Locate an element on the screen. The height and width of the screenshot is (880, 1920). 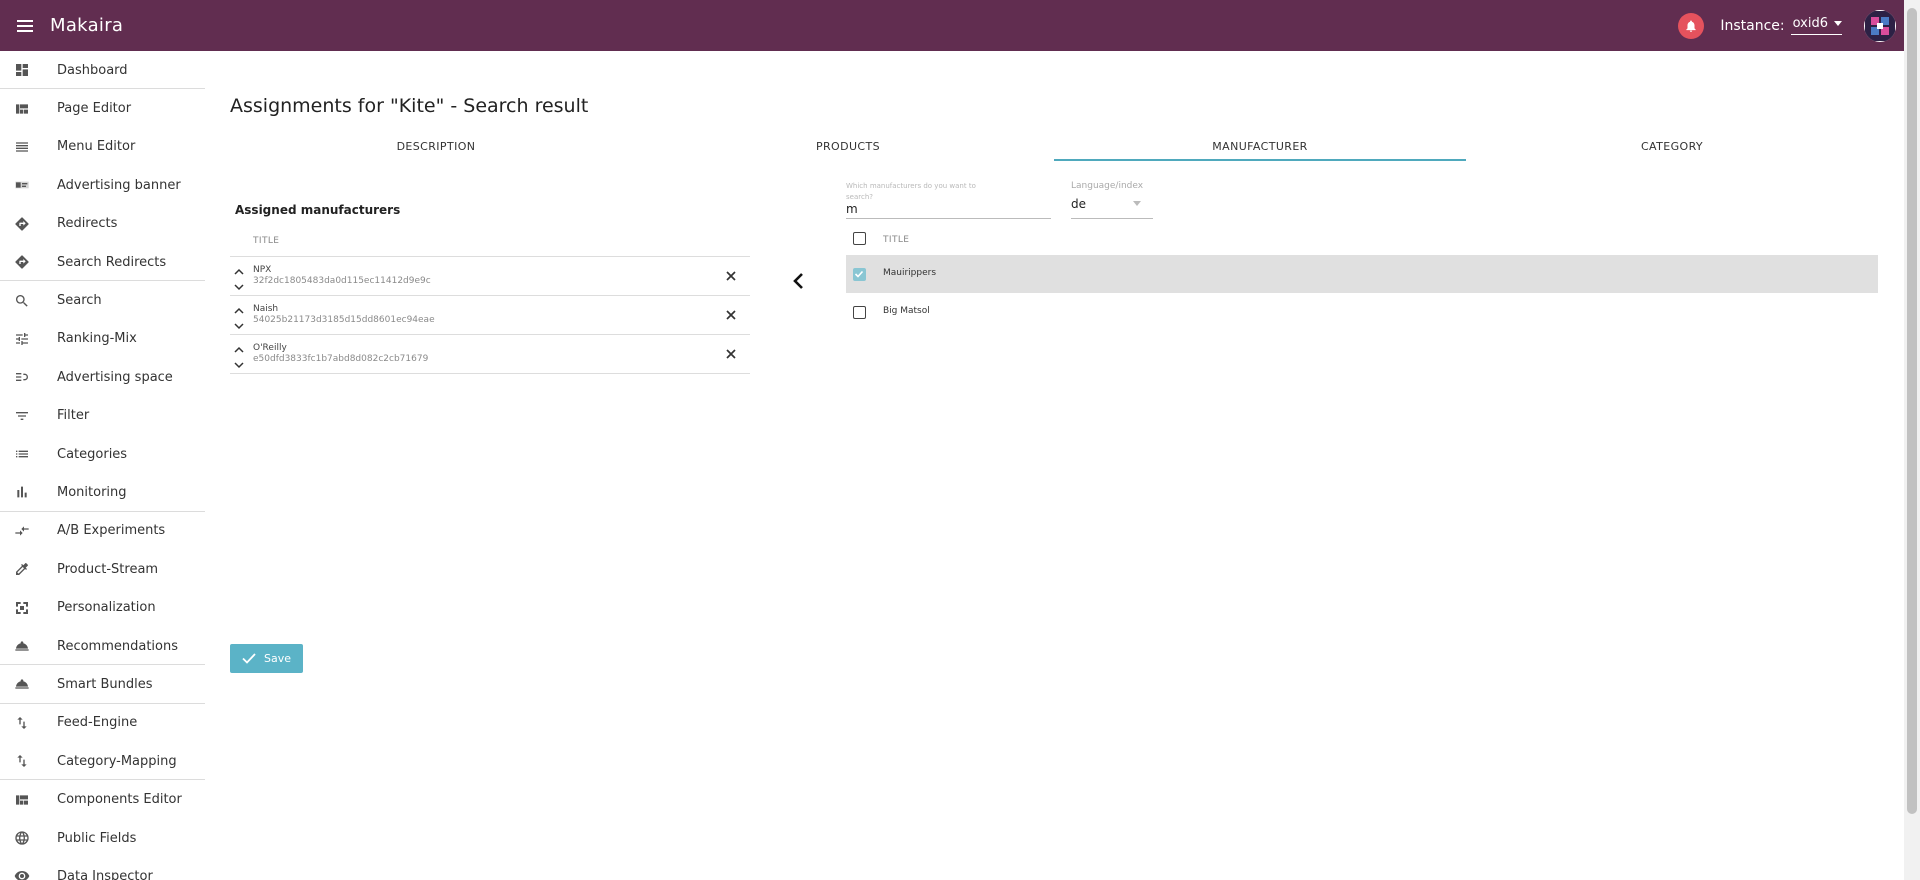
save-button: Save is located at coordinates (266, 658).